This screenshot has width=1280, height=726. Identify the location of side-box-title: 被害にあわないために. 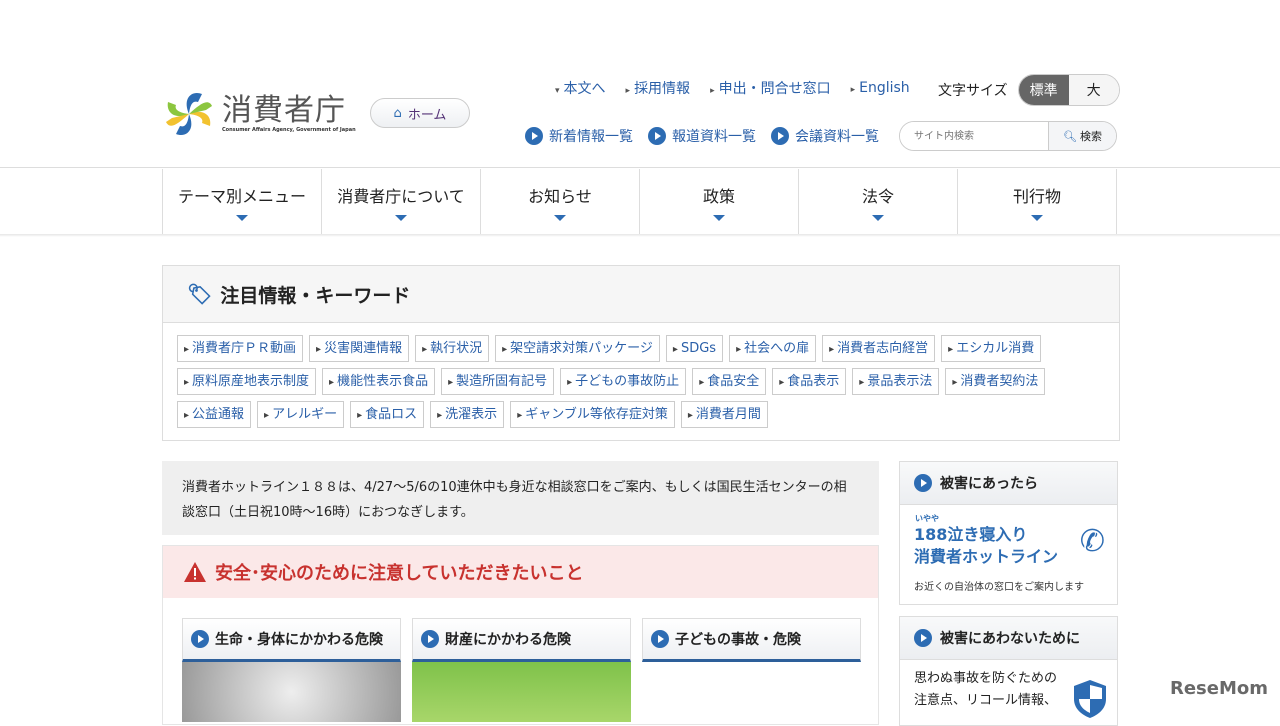
(1010, 639).